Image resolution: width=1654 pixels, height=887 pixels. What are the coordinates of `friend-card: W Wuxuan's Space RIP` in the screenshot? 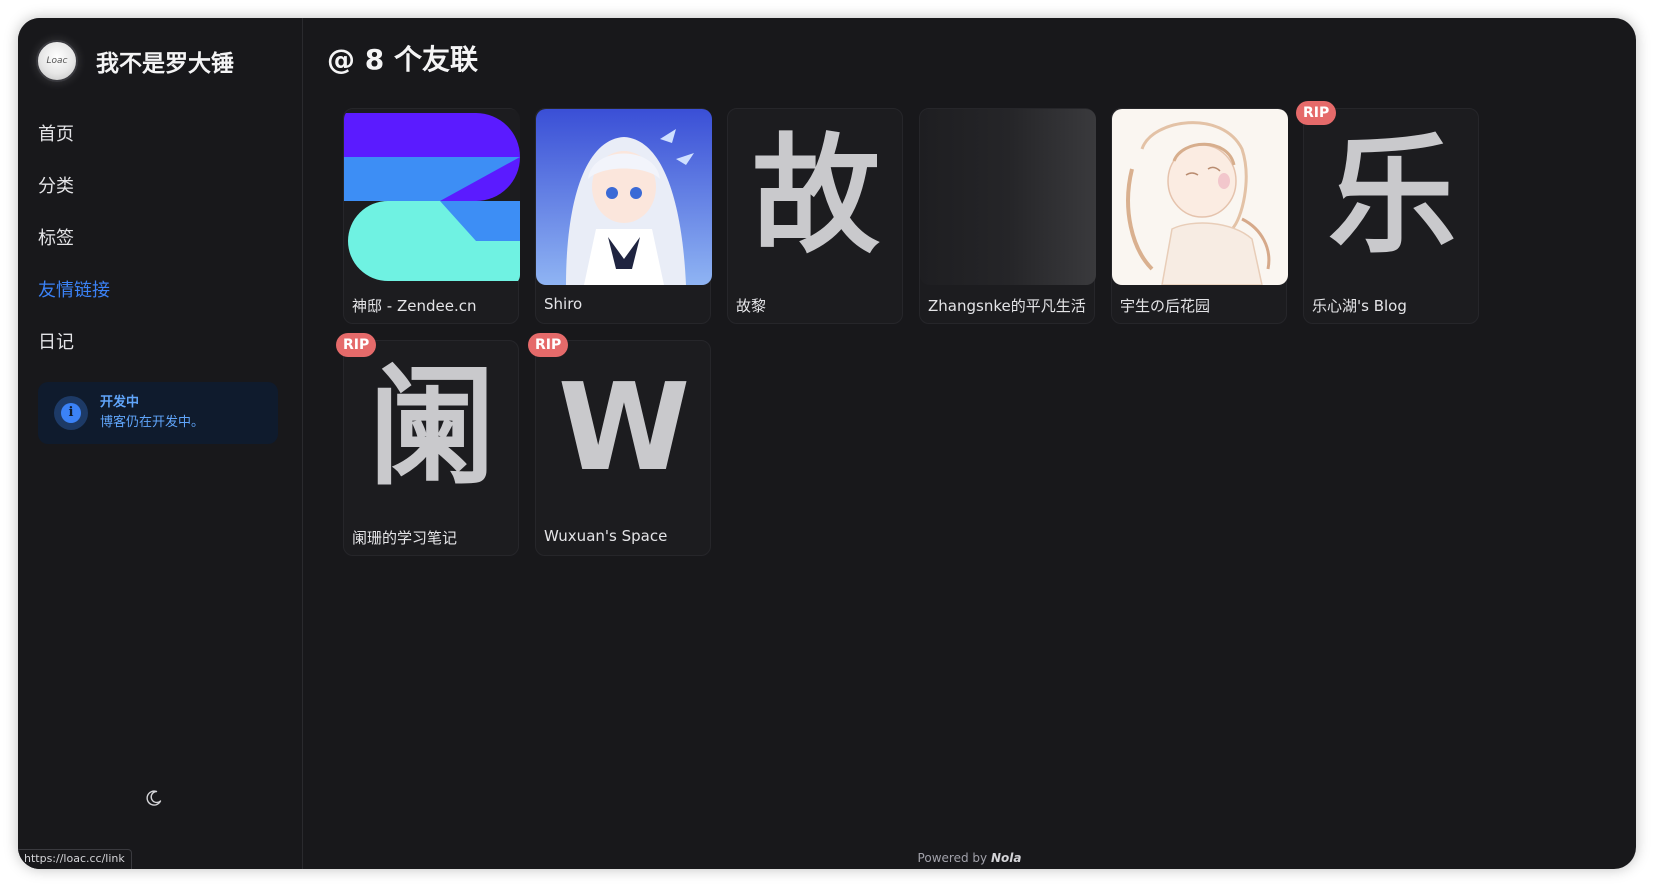 It's located at (619, 444).